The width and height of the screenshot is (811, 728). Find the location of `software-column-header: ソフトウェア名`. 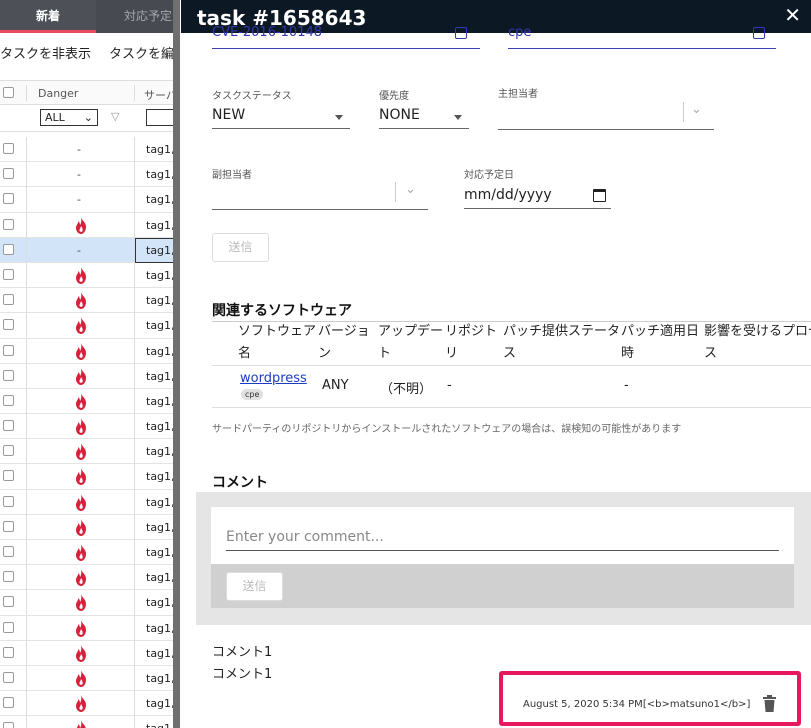

software-column-header: ソフトウェア名 is located at coordinates (277, 343).